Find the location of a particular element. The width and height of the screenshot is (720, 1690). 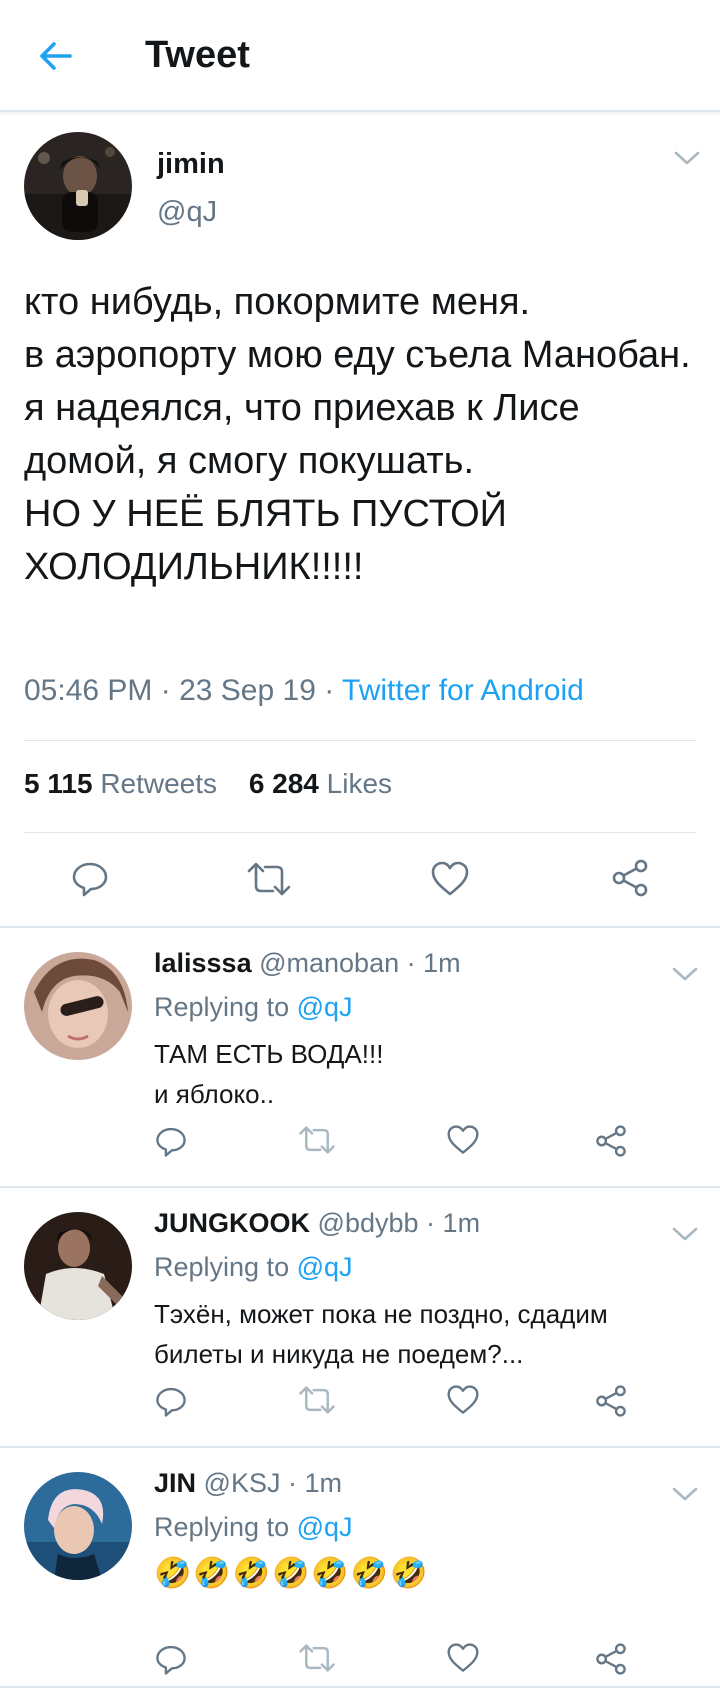

reply-author-handle: @manoban is located at coordinates (329, 963).